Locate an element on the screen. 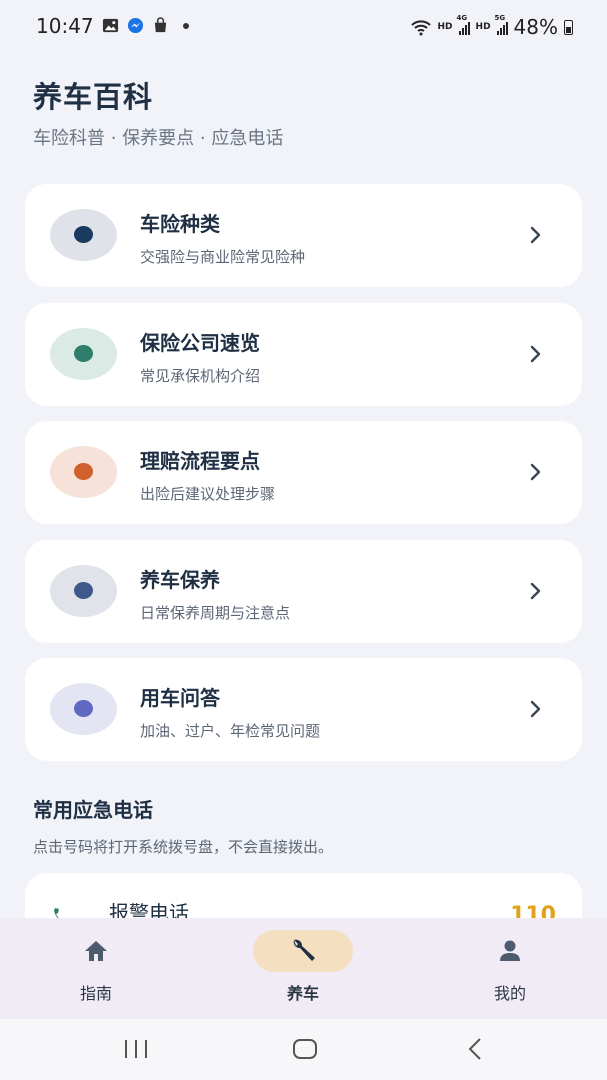 This screenshot has height=1080, width=607. nav-label: 我的 is located at coordinates (509, 993).